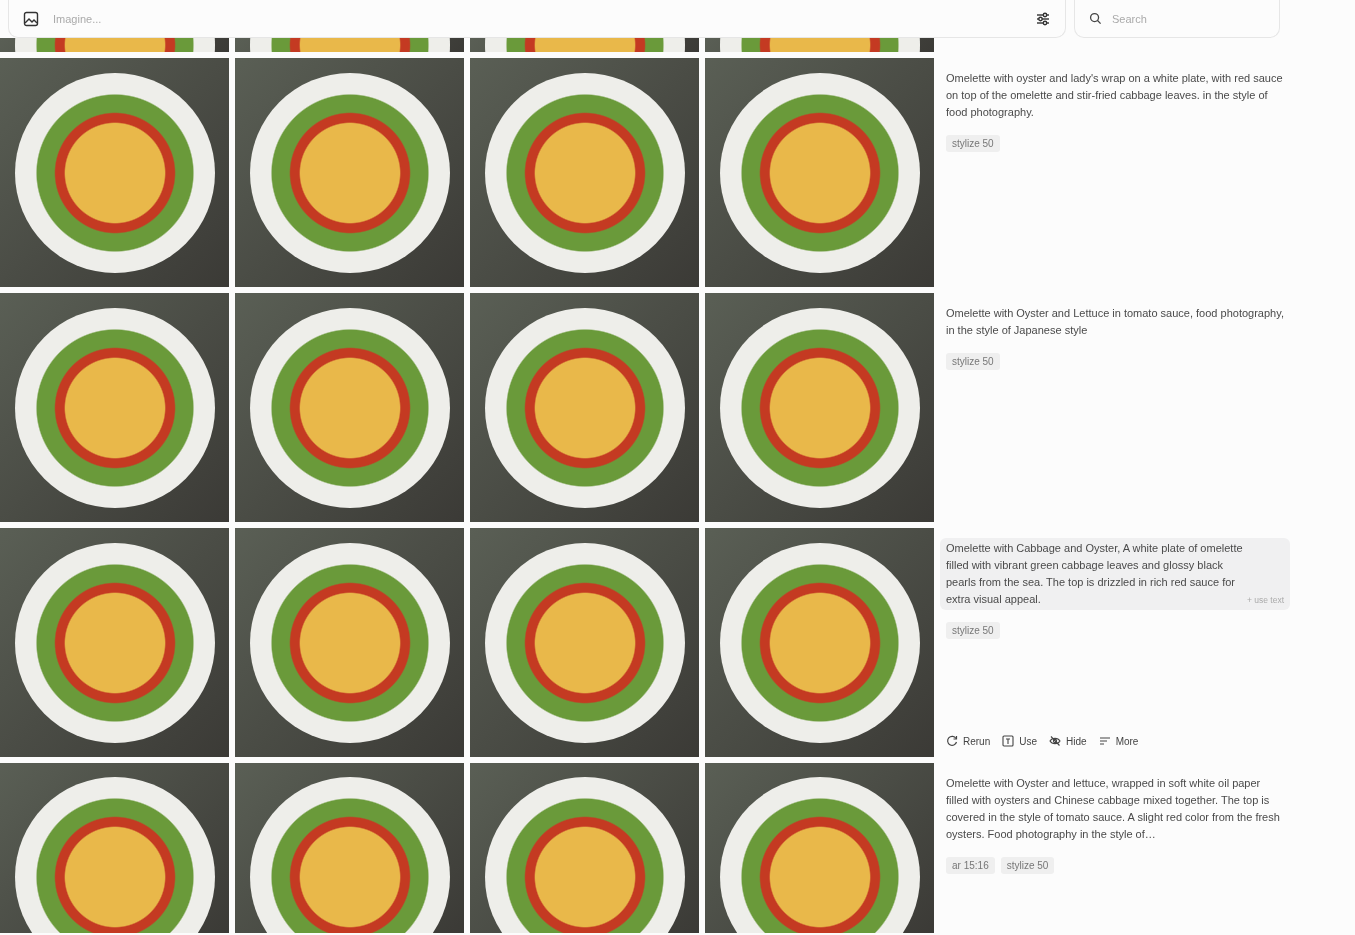 Image resolution: width=1355 pixels, height=935 pixels. I want to click on hide-button: Hide, so click(1068, 741).